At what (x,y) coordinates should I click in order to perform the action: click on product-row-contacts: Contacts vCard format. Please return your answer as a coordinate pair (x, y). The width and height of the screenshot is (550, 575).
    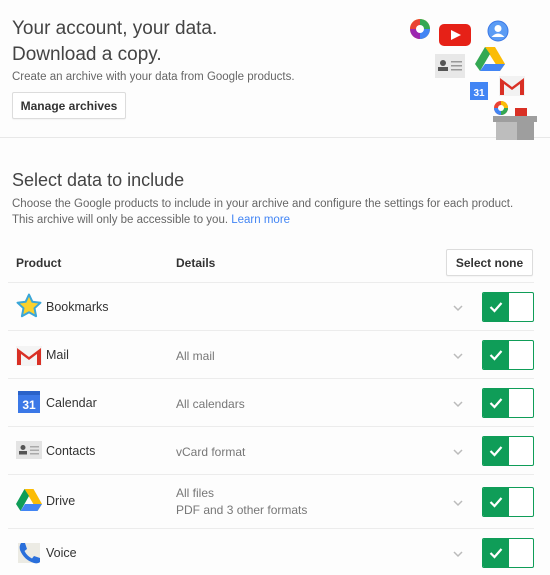
    Looking at the image, I should click on (271, 450).